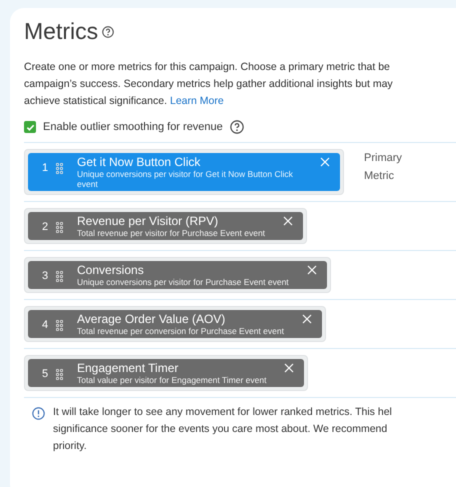 The image size is (456, 487). What do you see at coordinates (46, 227) in the screenshot?
I see `rank-number: 2` at bounding box center [46, 227].